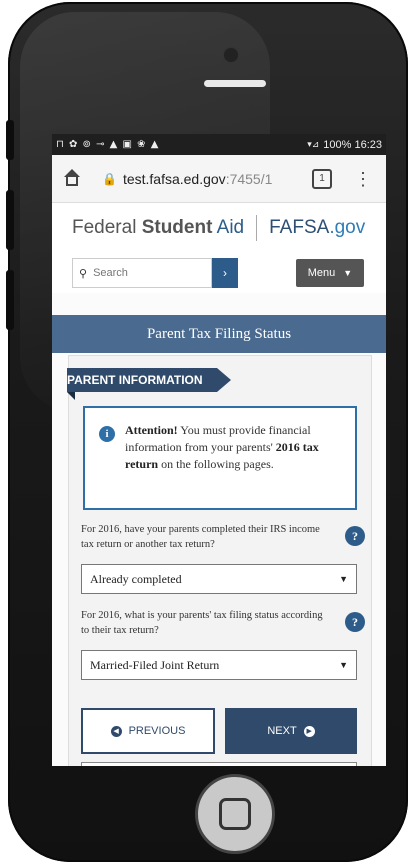  Describe the element at coordinates (322, 178) in the screenshot. I see `tabs-count-icon: 1` at that location.